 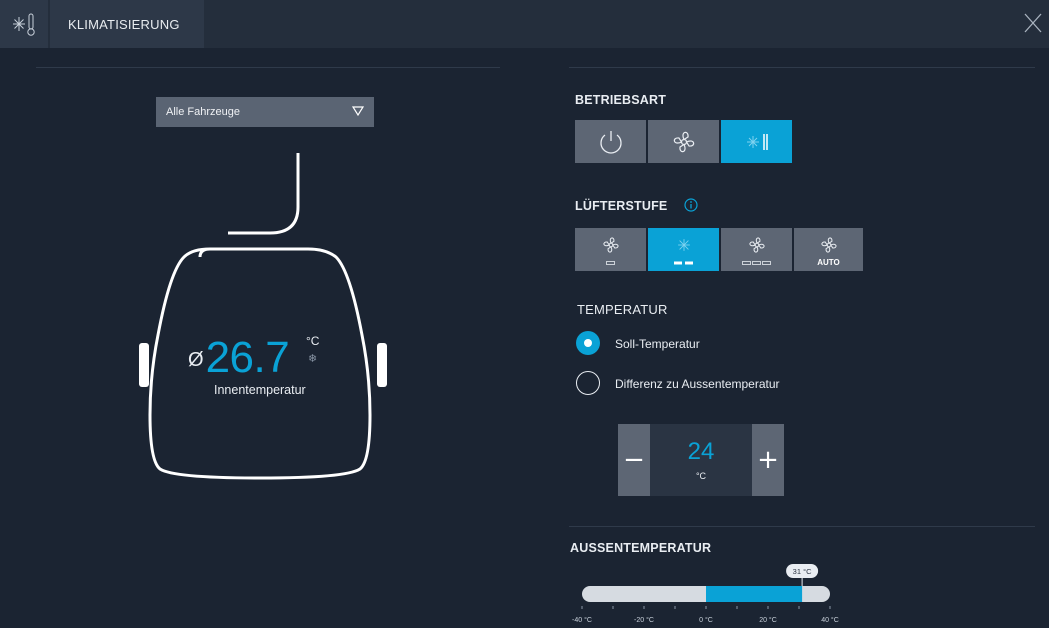 I want to click on mode-fan-button, so click(x=683, y=141).